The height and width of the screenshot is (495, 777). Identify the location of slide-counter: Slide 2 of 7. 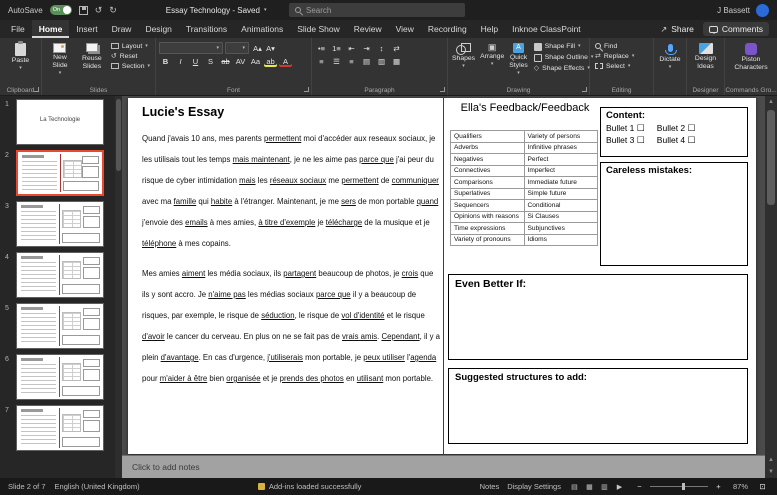
(27, 486).